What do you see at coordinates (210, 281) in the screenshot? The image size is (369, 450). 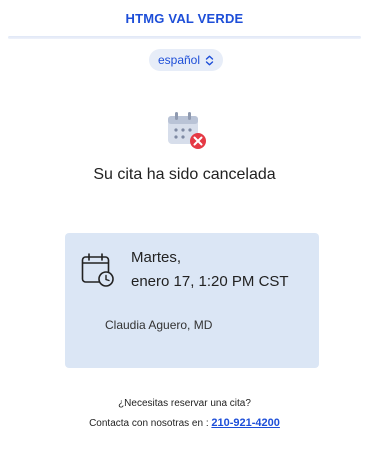 I see `appointment-datetime: enero 17, 1:20 PM CST` at bounding box center [210, 281].